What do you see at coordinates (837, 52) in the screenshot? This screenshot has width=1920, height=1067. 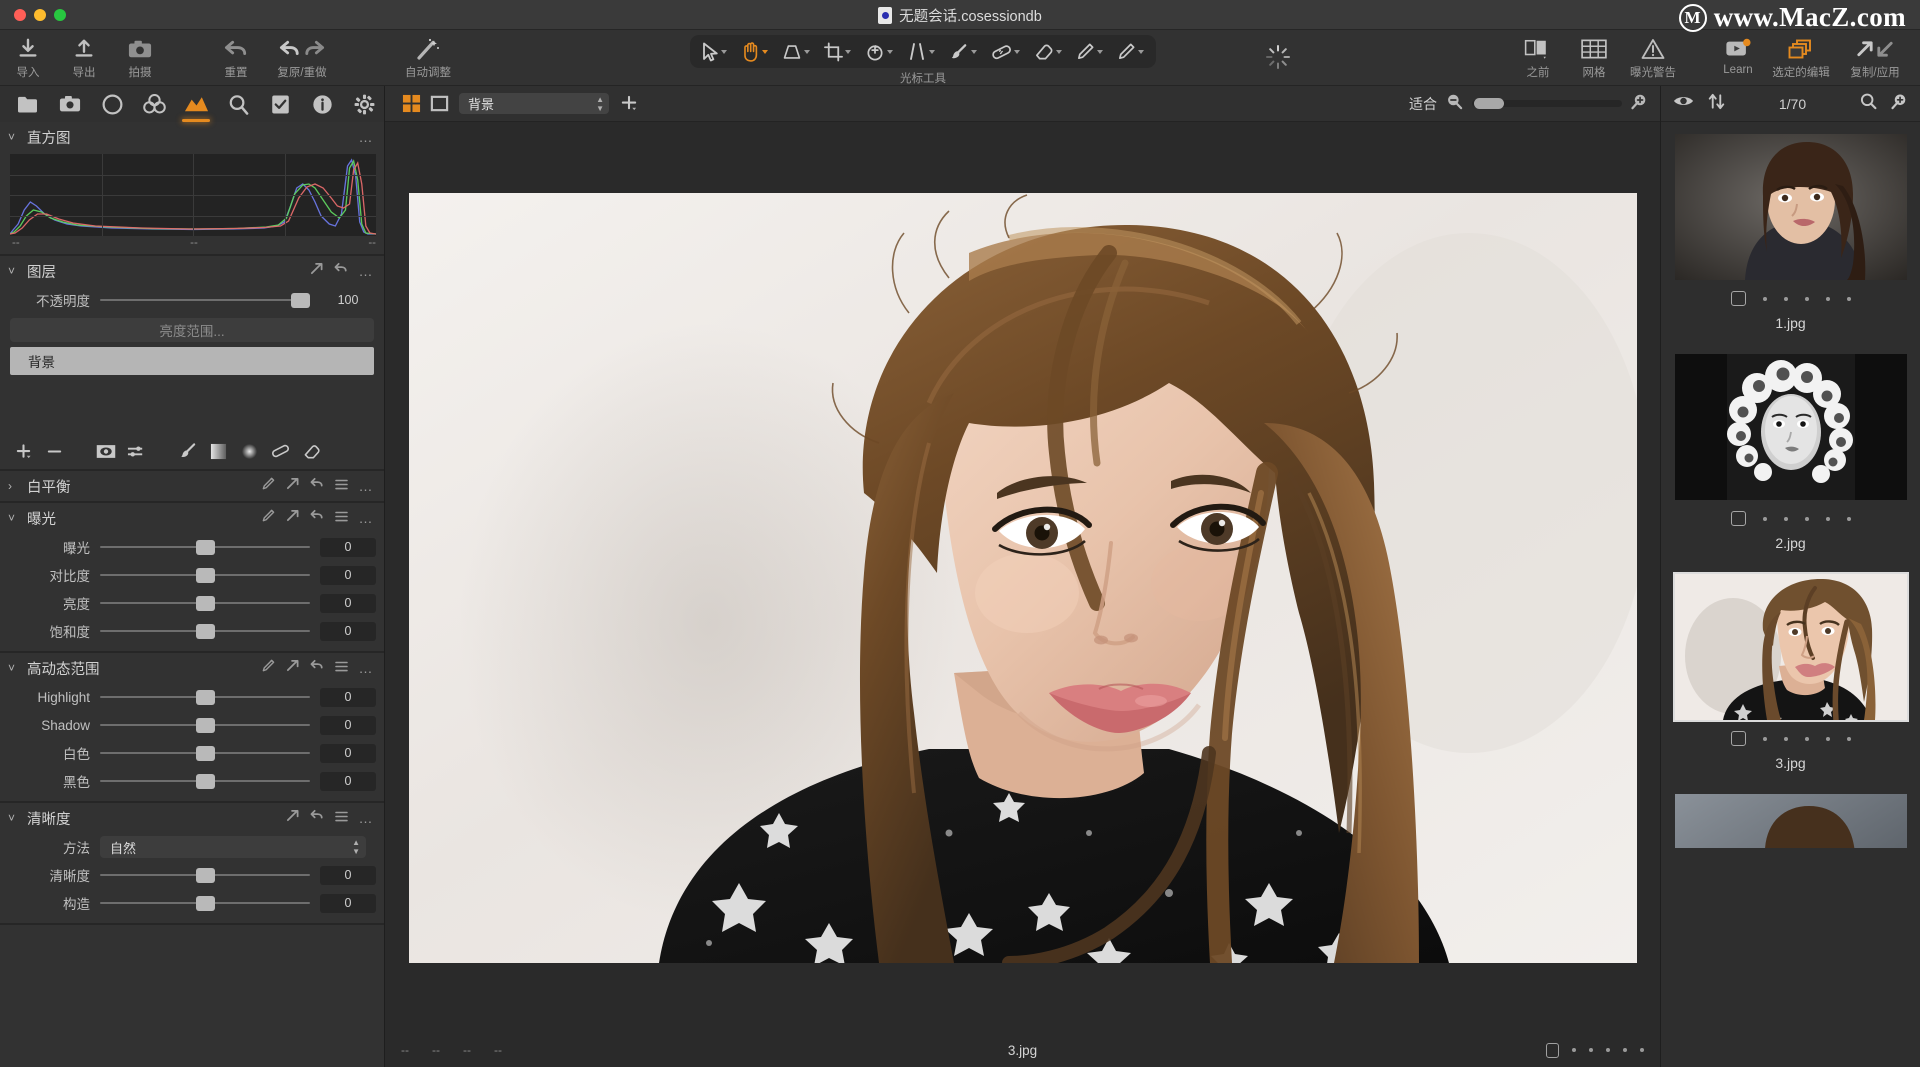 I see `cursor-tool-crop` at bounding box center [837, 52].